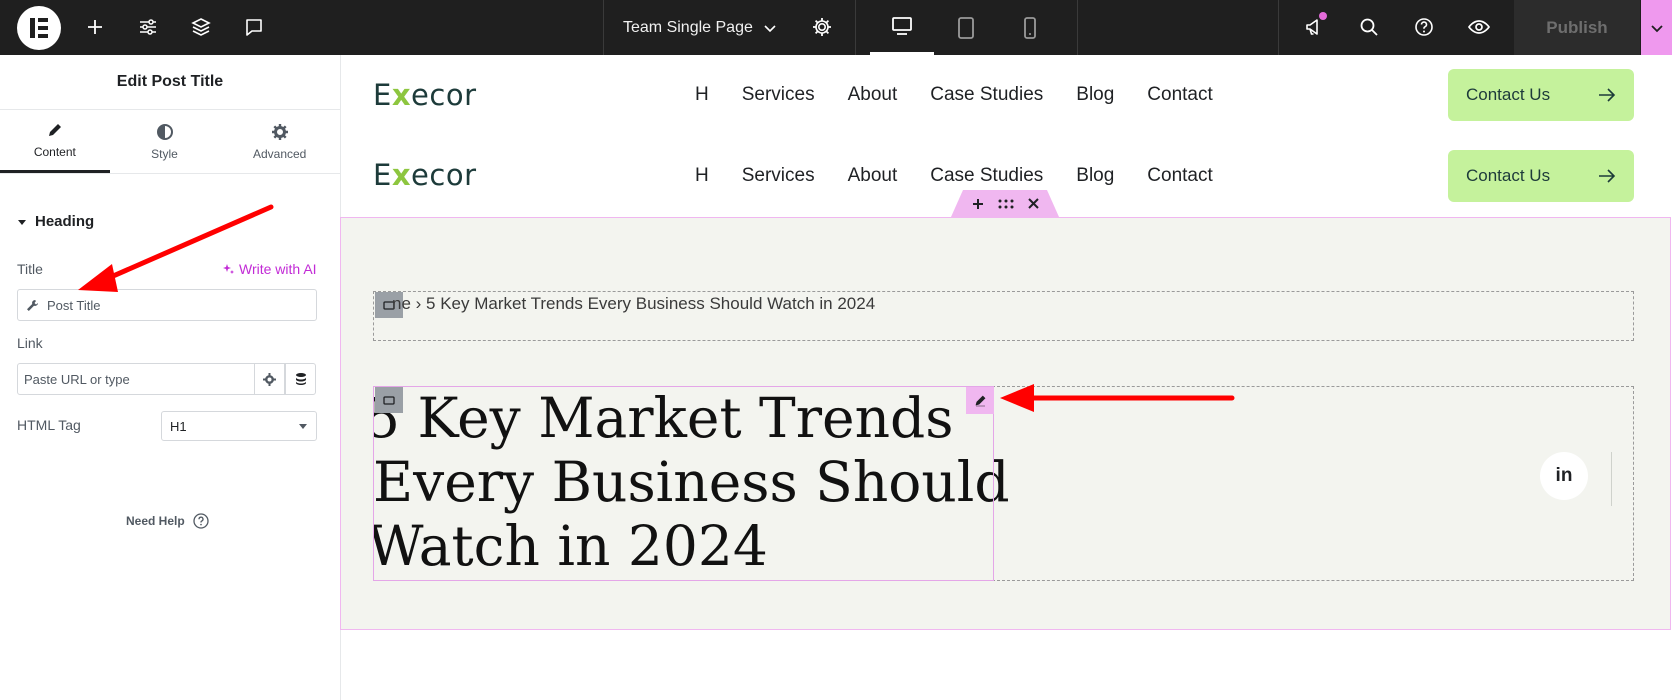 The height and width of the screenshot is (700, 1672). I want to click on panel-title: Edit Post Title, so click(170, 82).